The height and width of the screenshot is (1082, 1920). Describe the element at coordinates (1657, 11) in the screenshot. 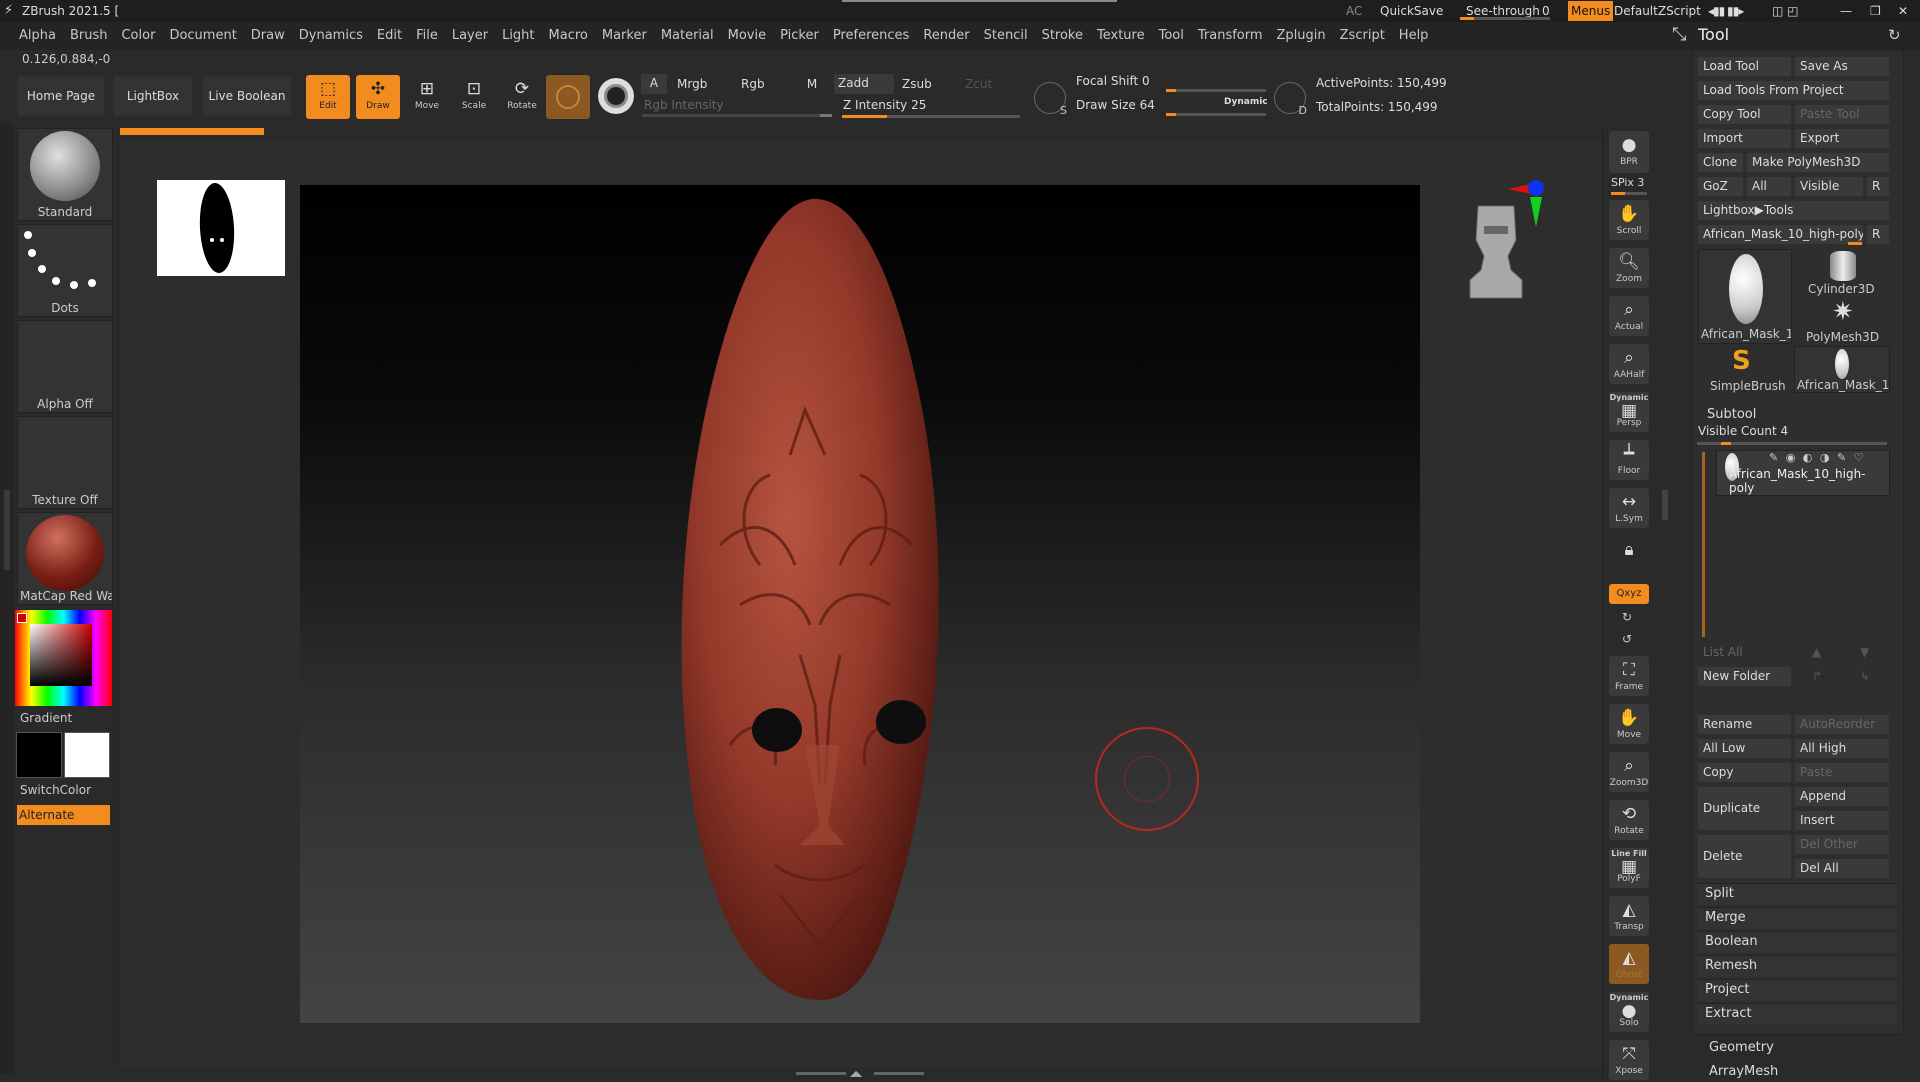

I see `default-zscript-button: DefaultZScript` at that location.